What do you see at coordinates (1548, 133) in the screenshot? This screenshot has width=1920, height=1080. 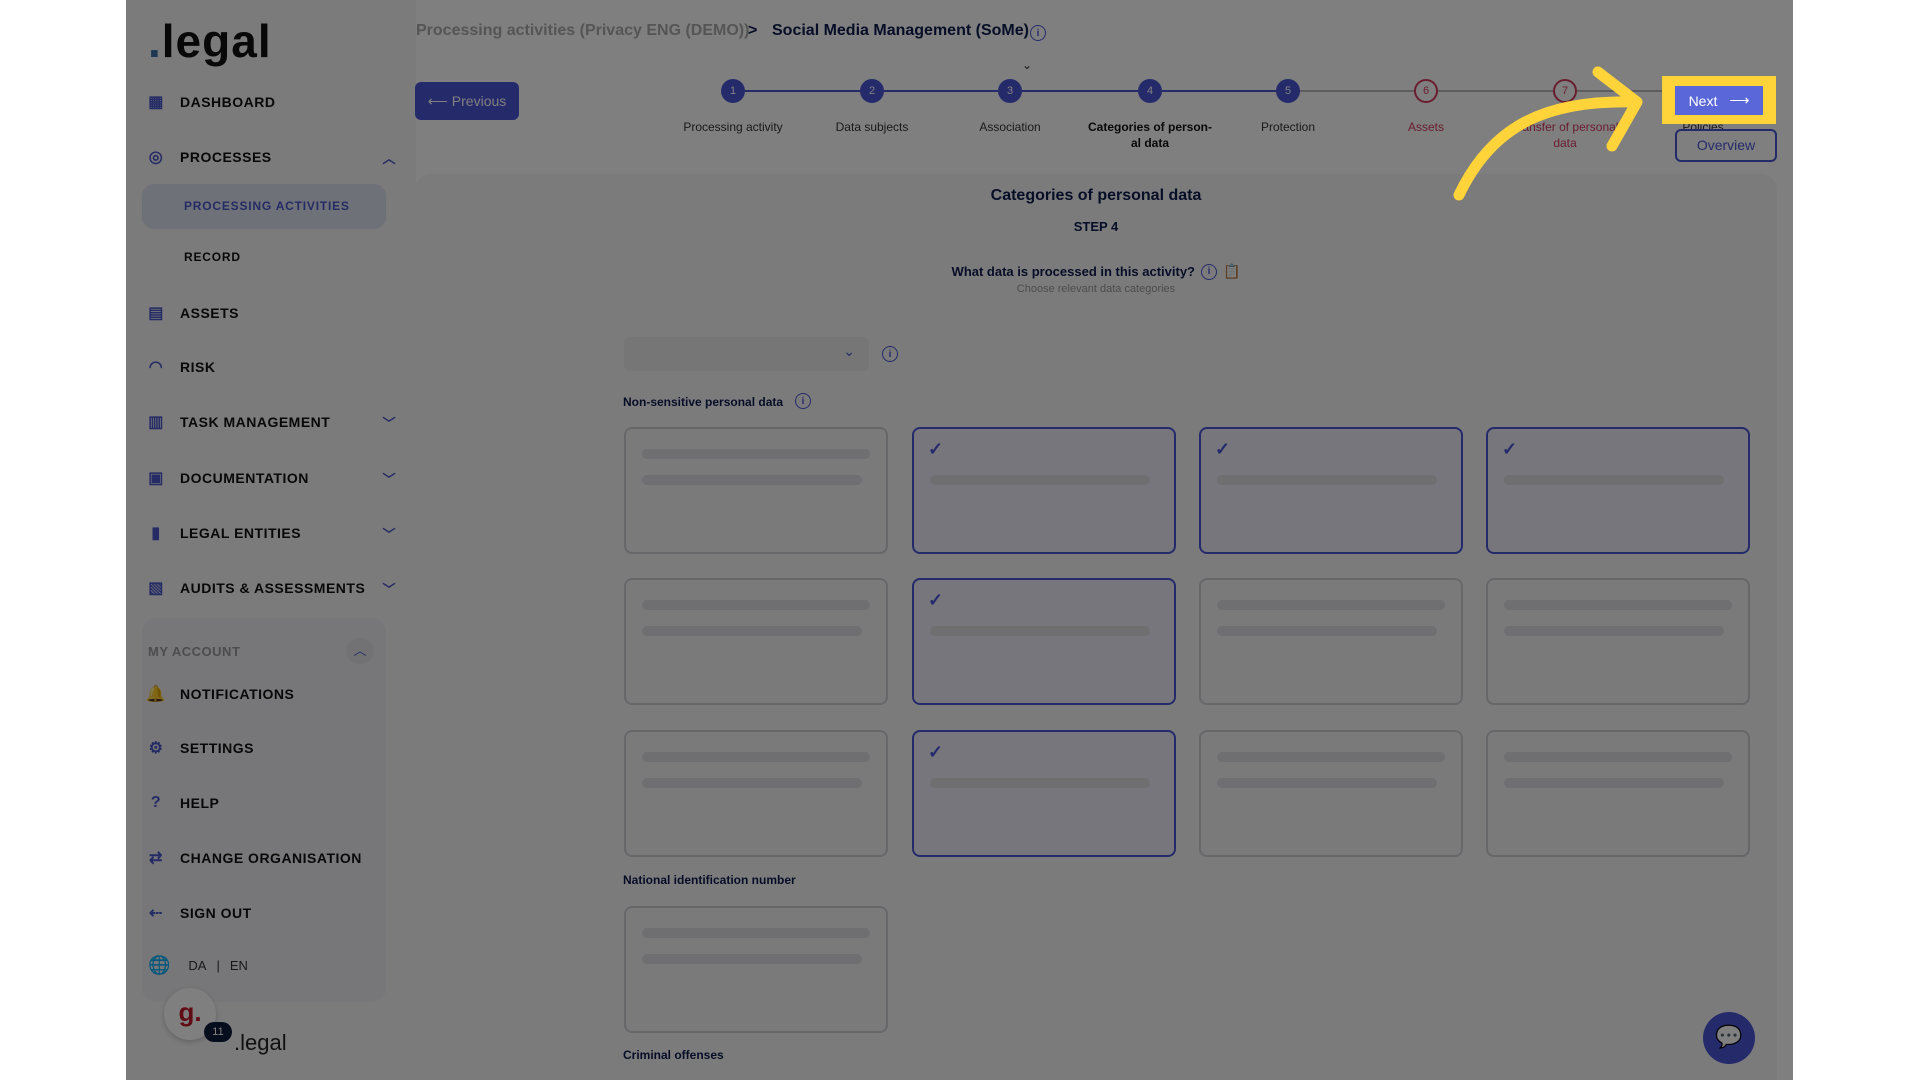 I see `yellow-arrow-annotation` at bounding box center [1548, 133].